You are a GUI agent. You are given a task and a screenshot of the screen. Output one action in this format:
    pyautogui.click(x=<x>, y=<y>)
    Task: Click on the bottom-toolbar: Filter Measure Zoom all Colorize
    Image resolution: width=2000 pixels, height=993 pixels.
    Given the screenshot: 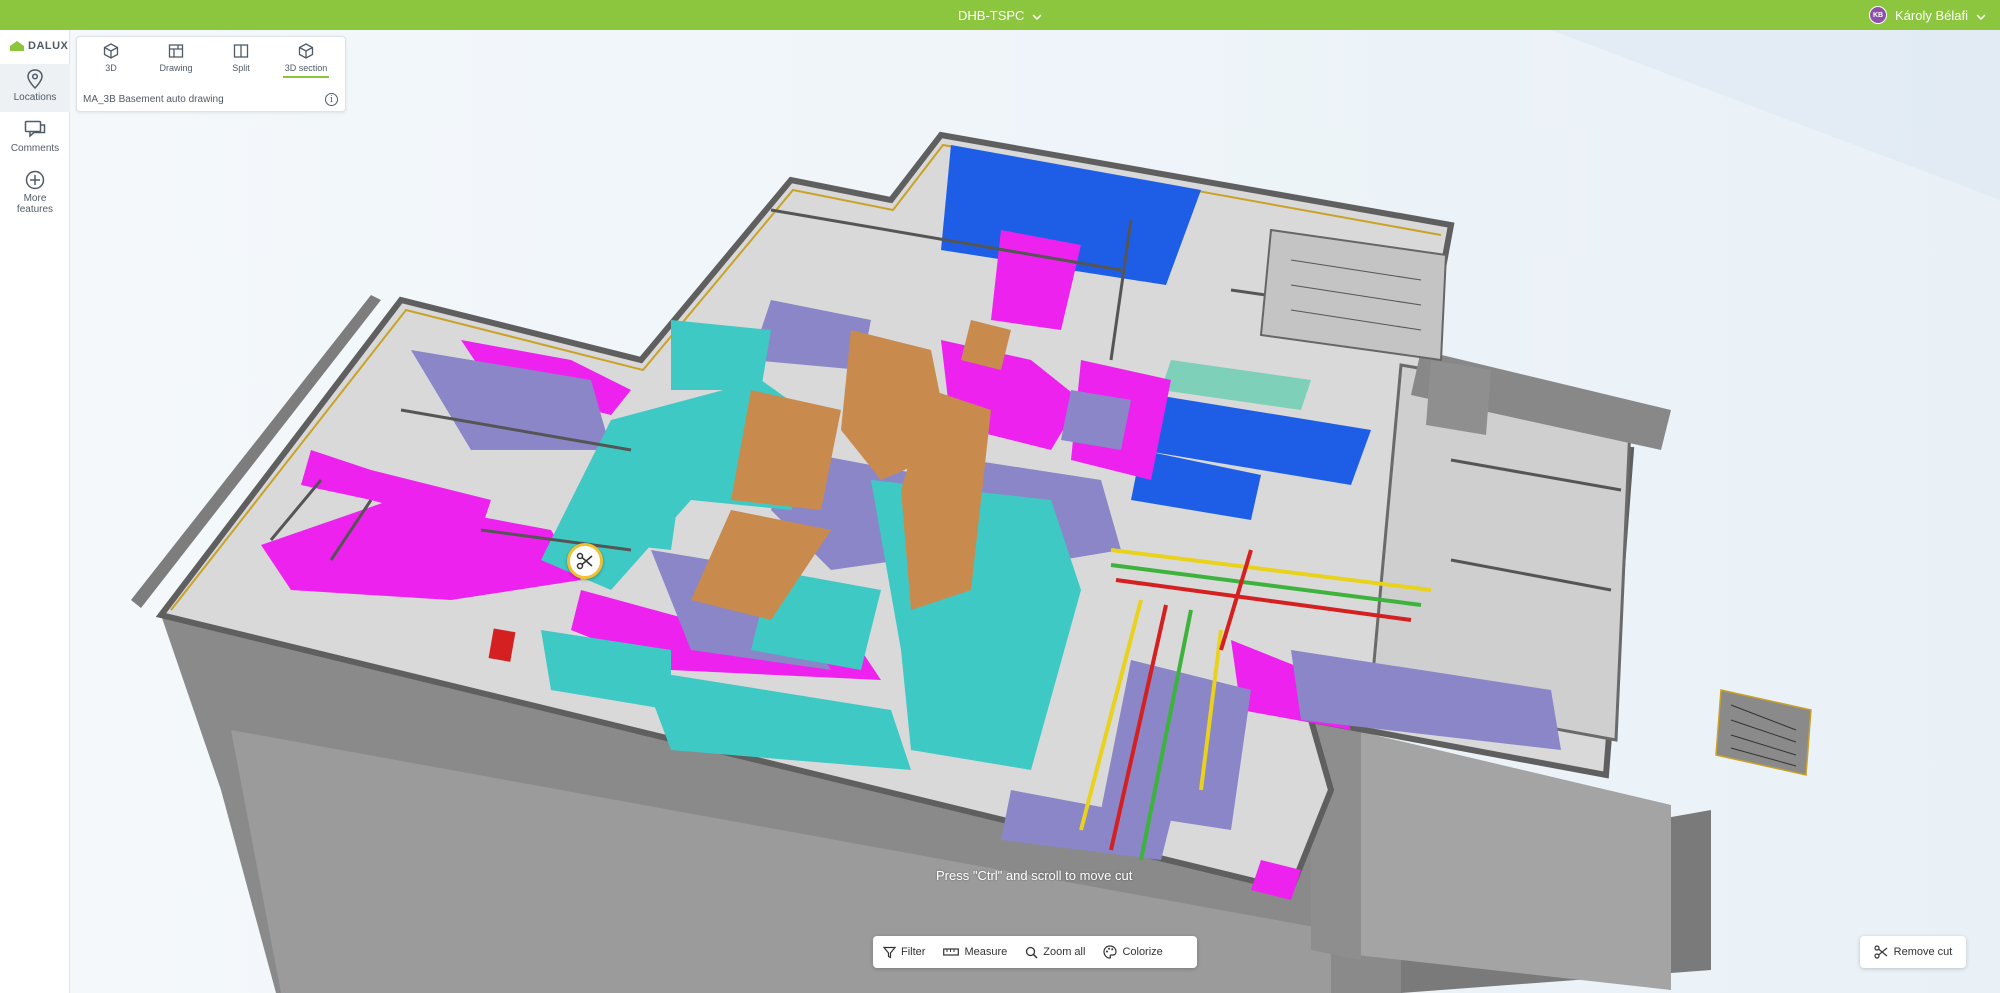 What is the action you would take?
    pyautogui.click(x=1035, y=952)
    